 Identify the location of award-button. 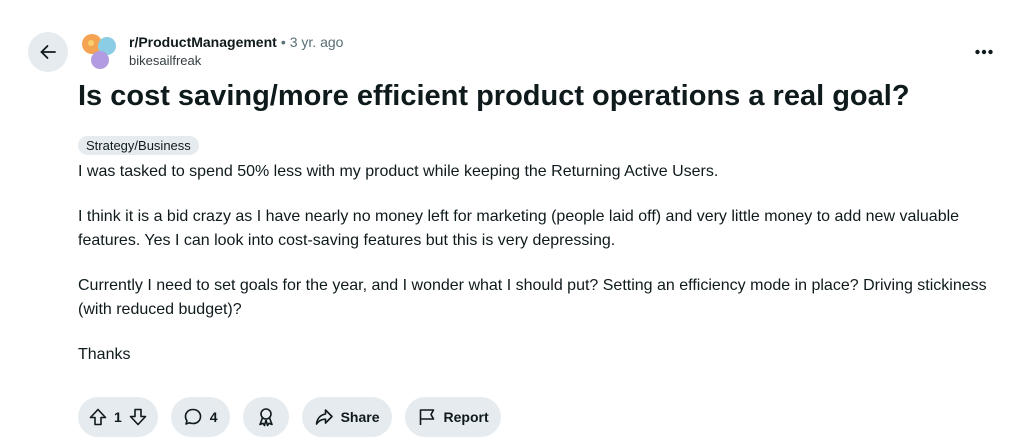
(265, 417).